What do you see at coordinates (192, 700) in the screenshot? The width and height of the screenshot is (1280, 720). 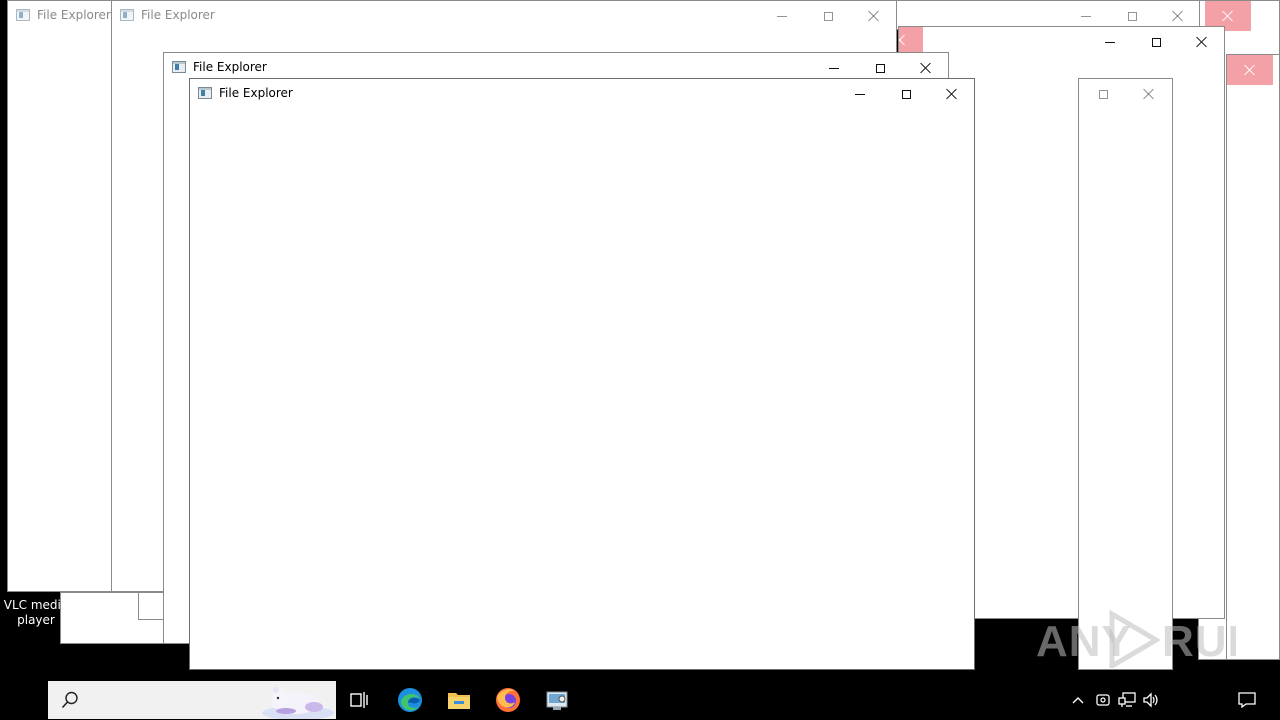 I see `taskbar-search-box` at bounding box center [192, 700].